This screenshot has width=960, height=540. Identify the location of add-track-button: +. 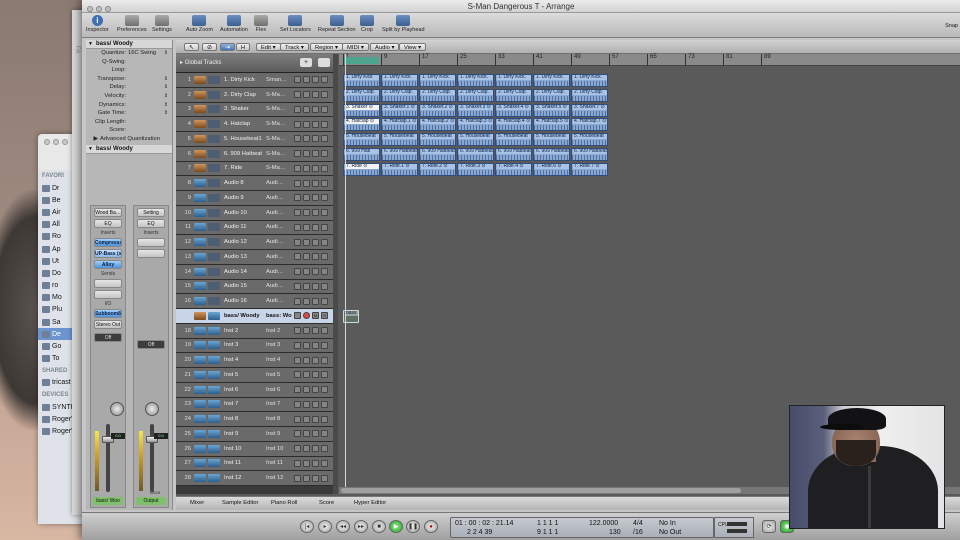
(306, 62).